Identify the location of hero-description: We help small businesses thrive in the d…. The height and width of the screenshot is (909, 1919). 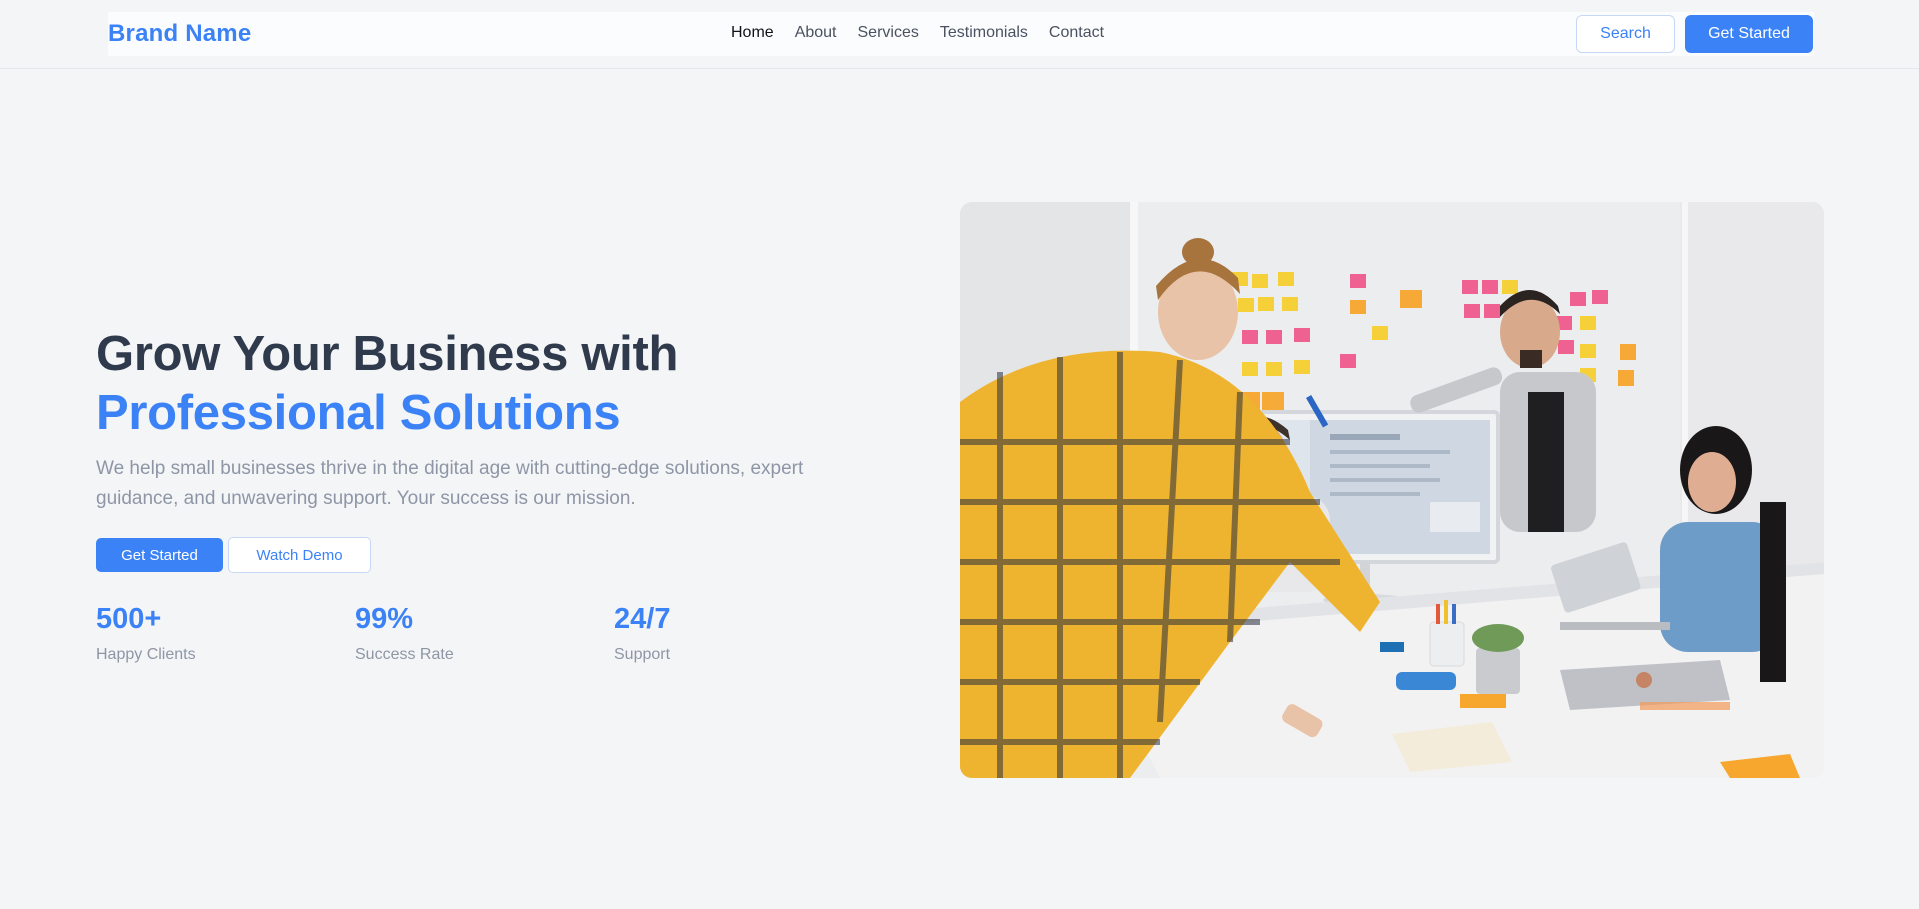
(450, 483).